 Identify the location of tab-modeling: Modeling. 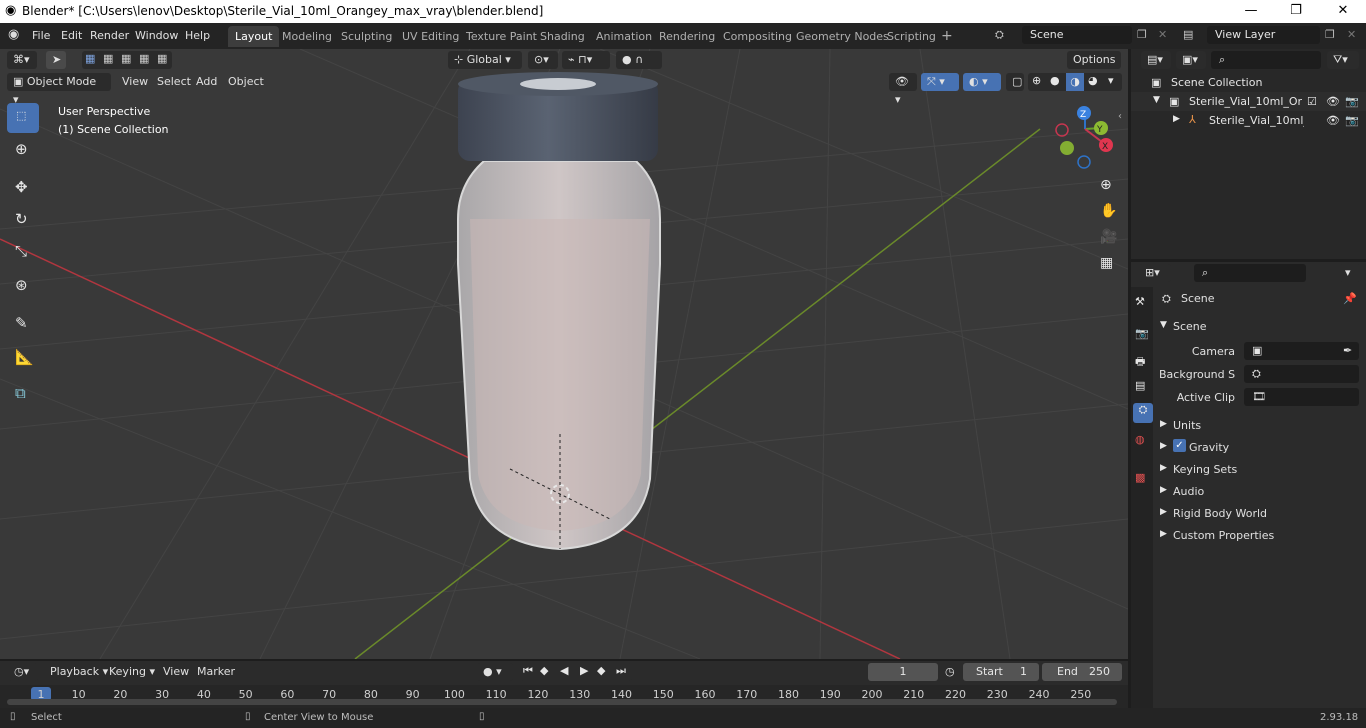
(307, 36).